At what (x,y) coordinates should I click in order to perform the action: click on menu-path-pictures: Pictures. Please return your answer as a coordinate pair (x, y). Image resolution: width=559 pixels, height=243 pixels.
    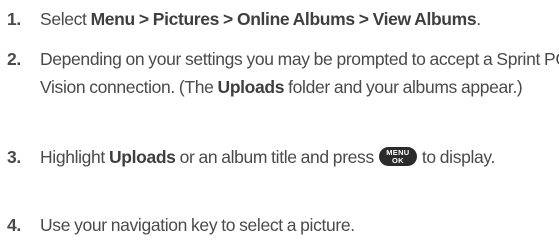
    Looking at the image, I should click on (186, 19).